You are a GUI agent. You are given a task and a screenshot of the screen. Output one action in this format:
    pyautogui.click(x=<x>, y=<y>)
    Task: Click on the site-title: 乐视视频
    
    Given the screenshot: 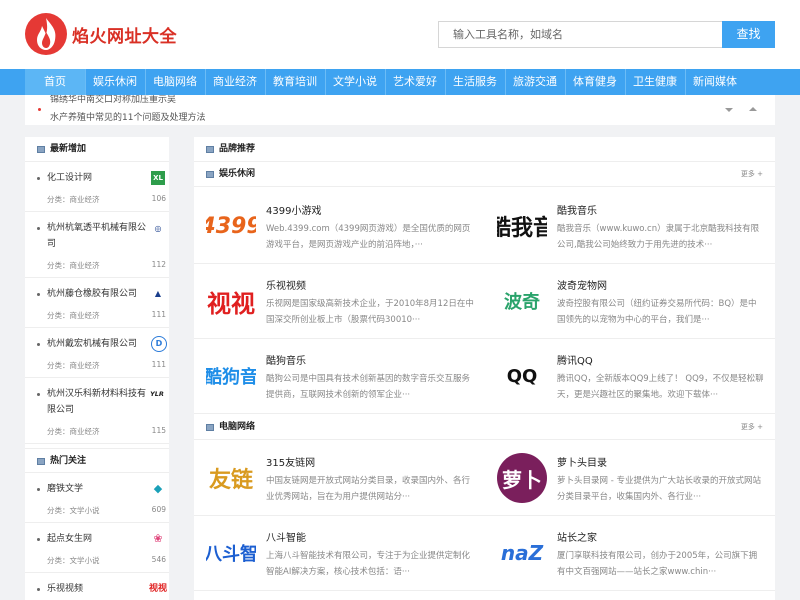 What is the action you would take?
    pyautogui.click(x=286, y=284)
    